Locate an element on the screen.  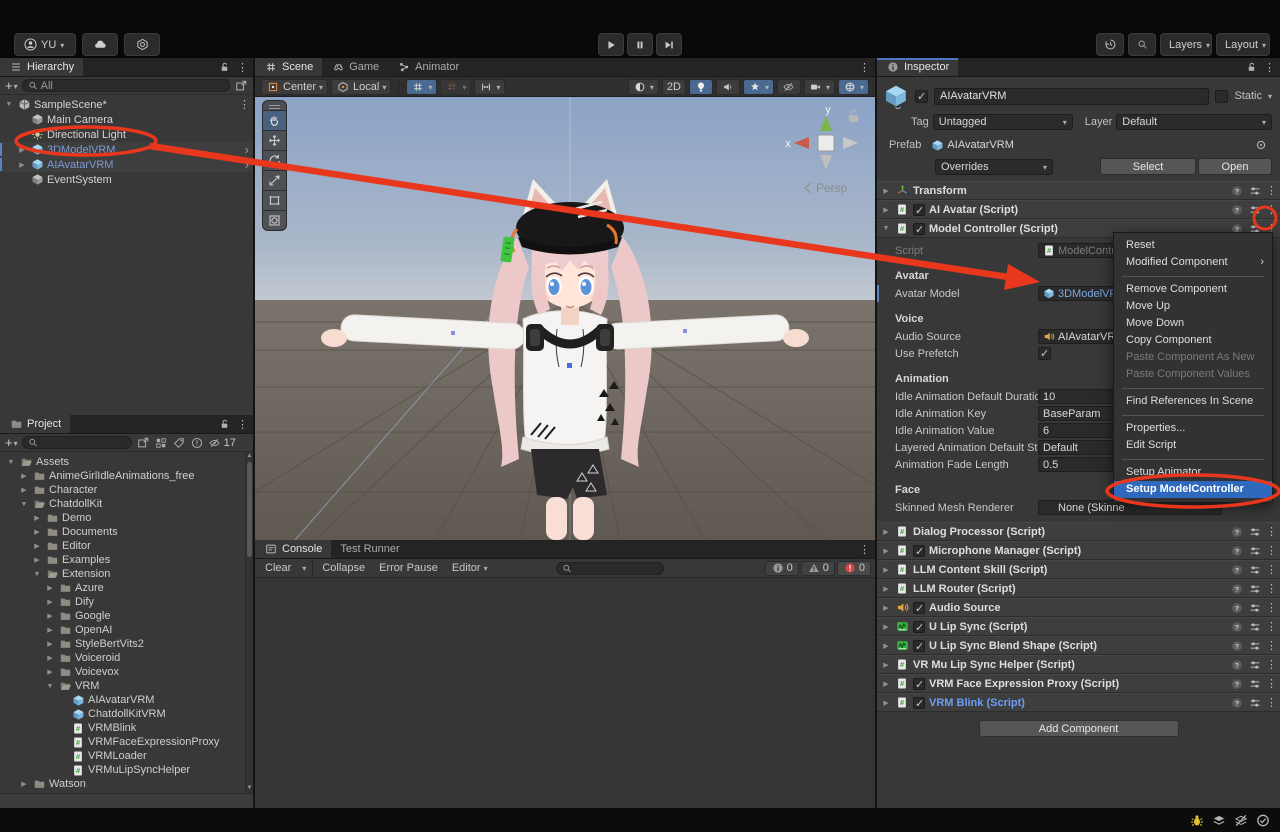
rotate-tool is located at coordinates (274, 160).